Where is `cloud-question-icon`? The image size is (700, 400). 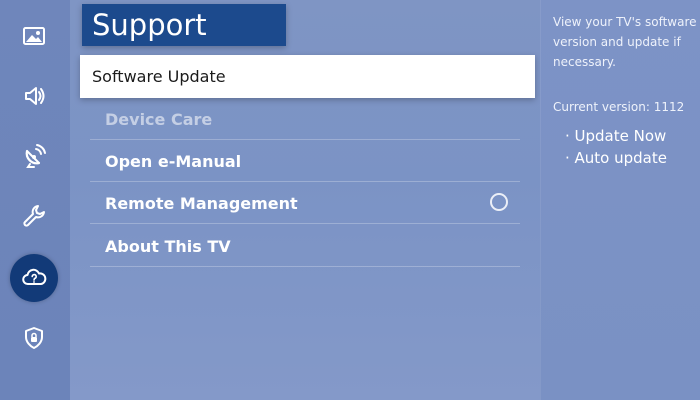 cloud-question-icon is located at coordinates (34, 276).